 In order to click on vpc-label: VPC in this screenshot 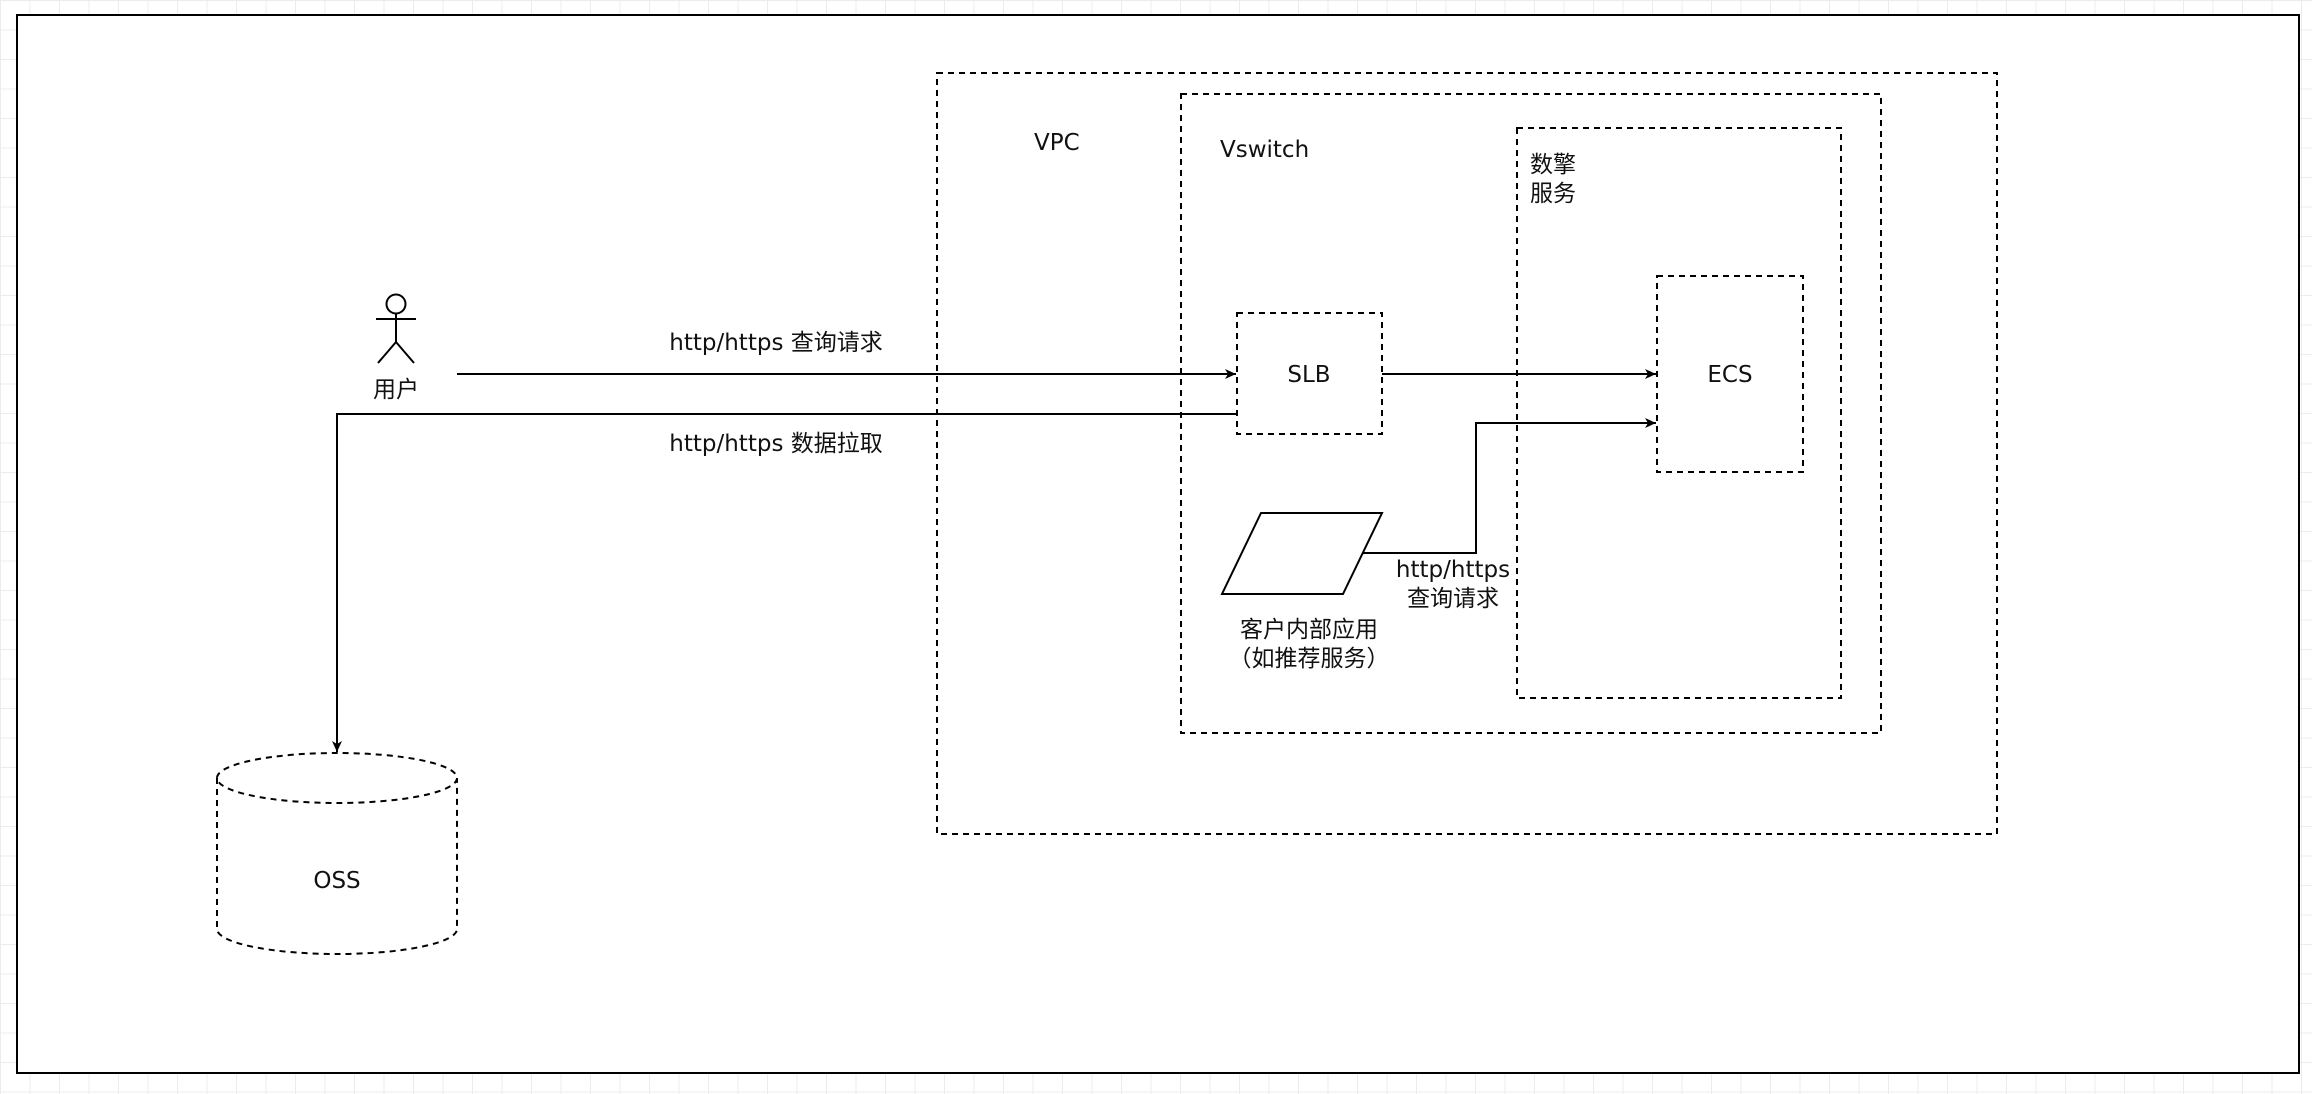, I will do `click(1057, 143)`.